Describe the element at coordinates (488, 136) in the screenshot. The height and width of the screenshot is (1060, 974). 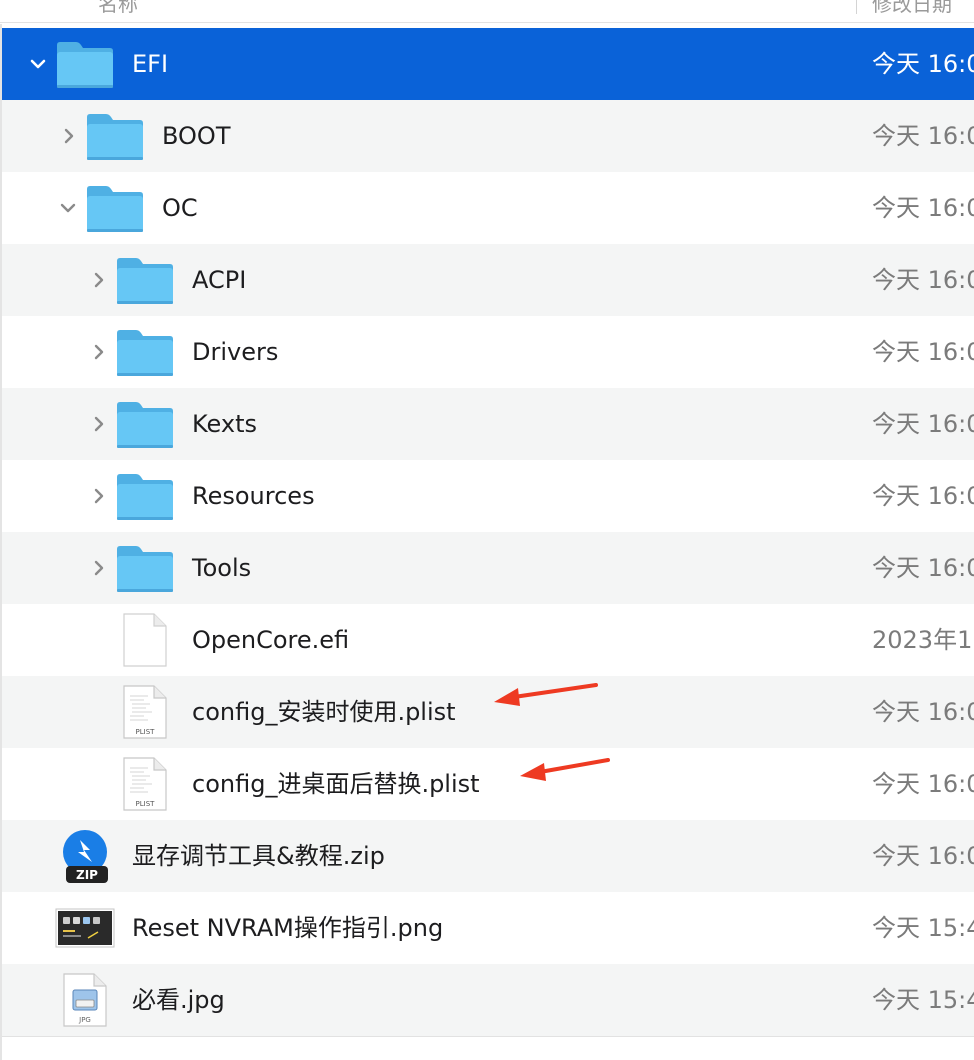
I see `file-row-boot: BOOT 今天 16:0` at that location.